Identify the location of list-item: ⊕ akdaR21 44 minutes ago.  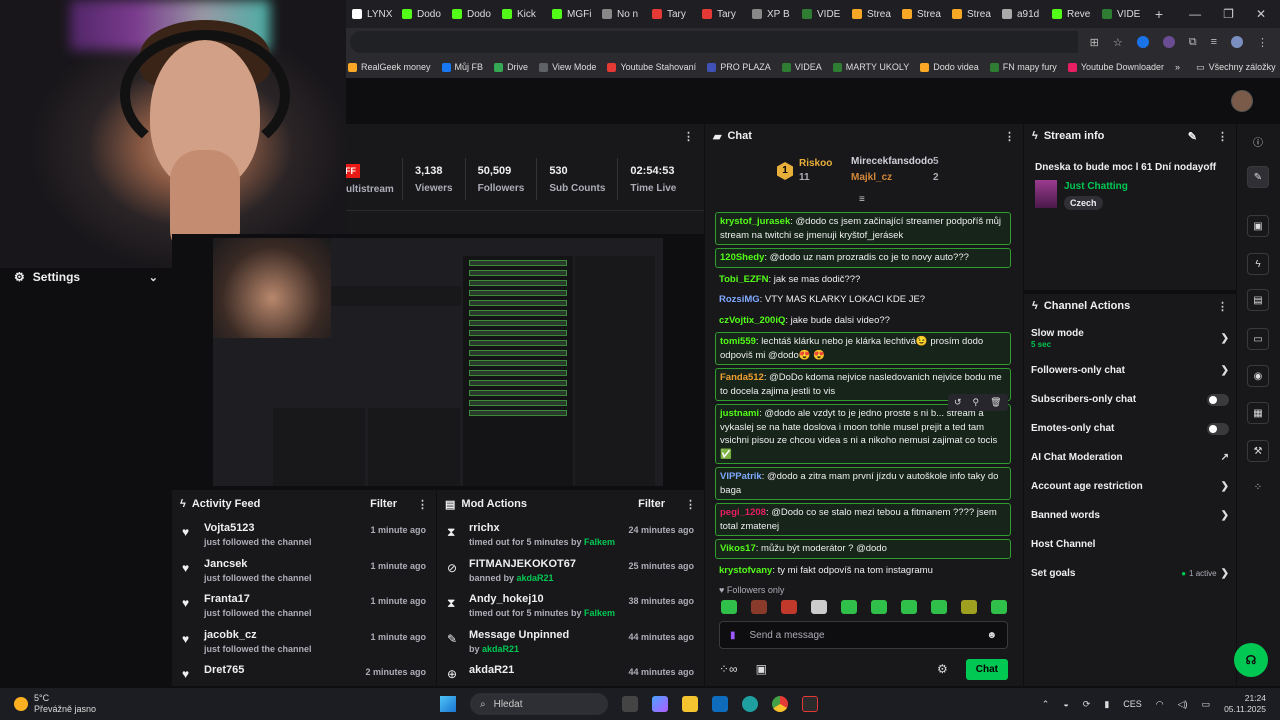
(570, 673).